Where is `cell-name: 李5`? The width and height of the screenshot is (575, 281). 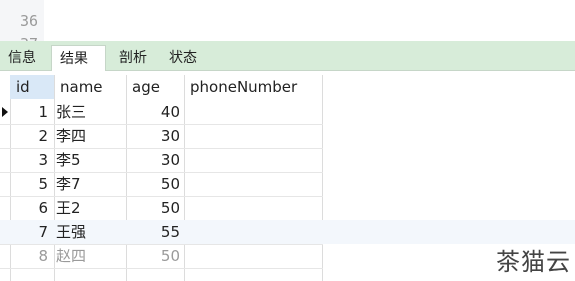
cell-name: 李5 is located at coordinates (90, 160).